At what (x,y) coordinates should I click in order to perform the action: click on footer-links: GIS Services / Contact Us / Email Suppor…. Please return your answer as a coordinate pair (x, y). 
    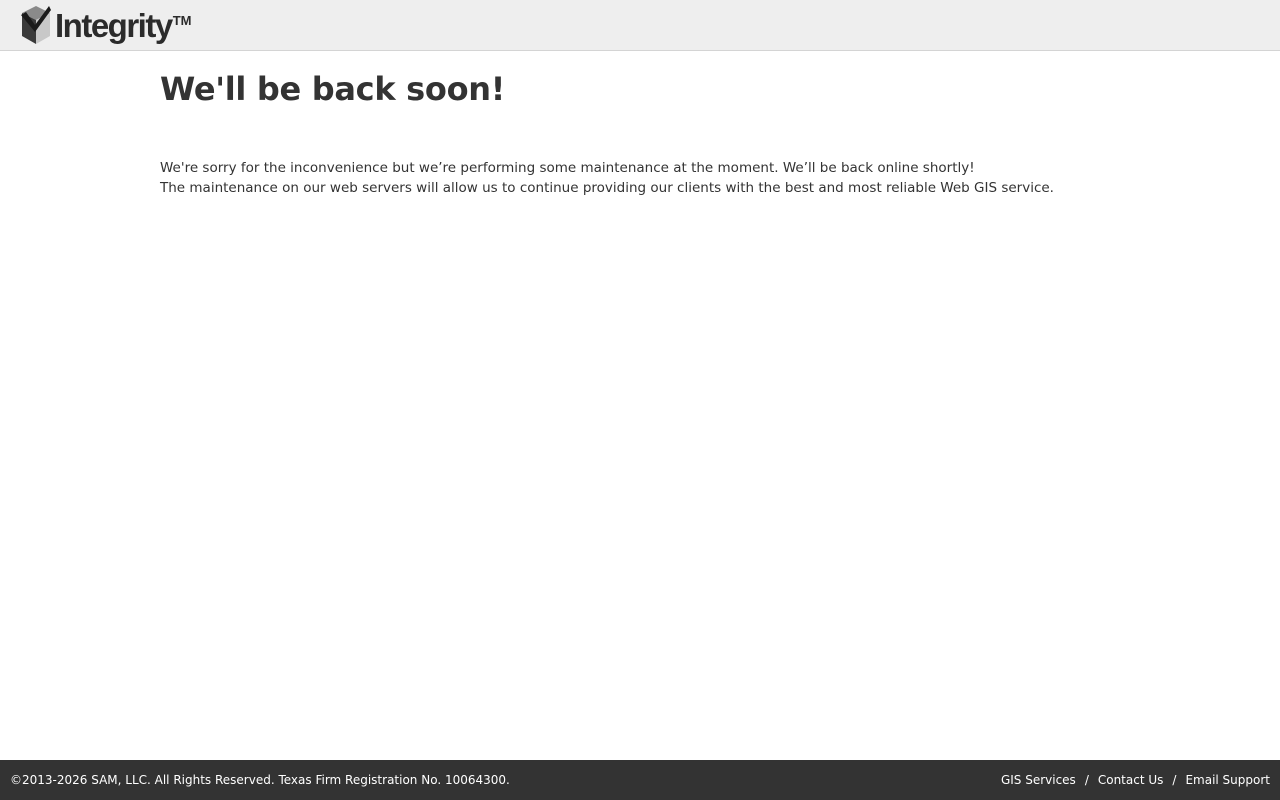
    Looking at the image, I should click on (1135, 780).